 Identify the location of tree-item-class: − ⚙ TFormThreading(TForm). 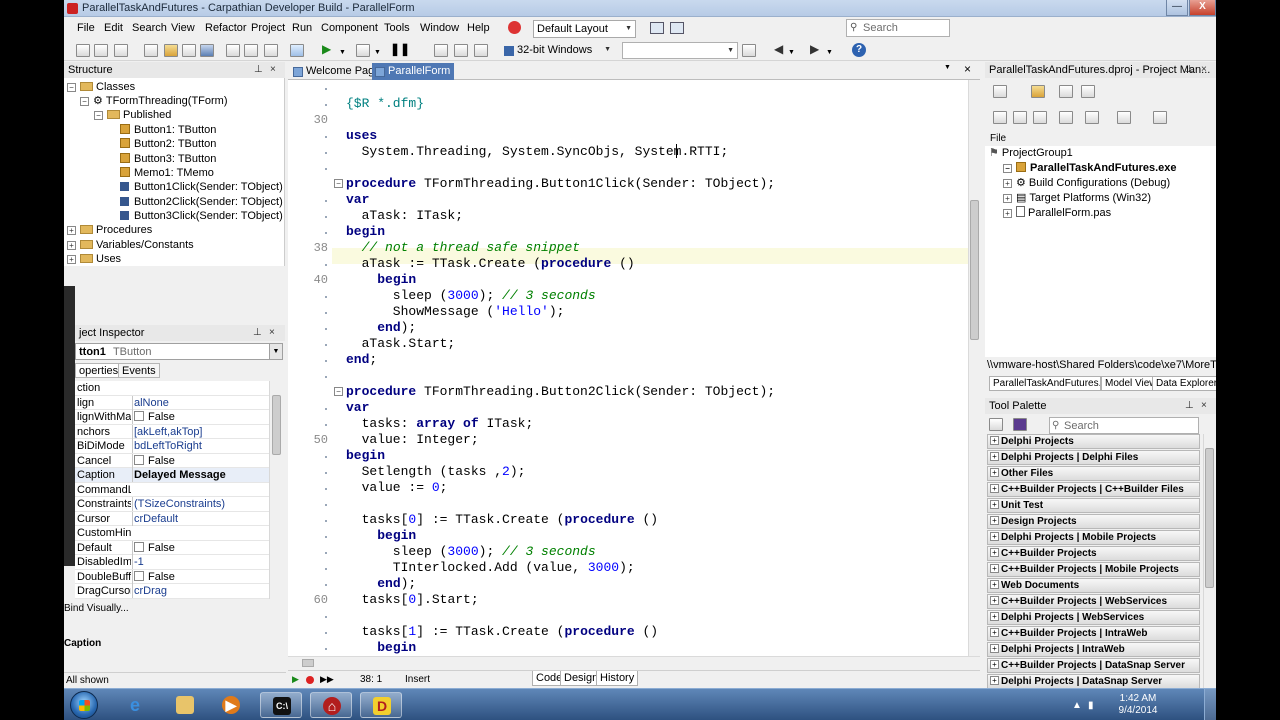
(154, 101).